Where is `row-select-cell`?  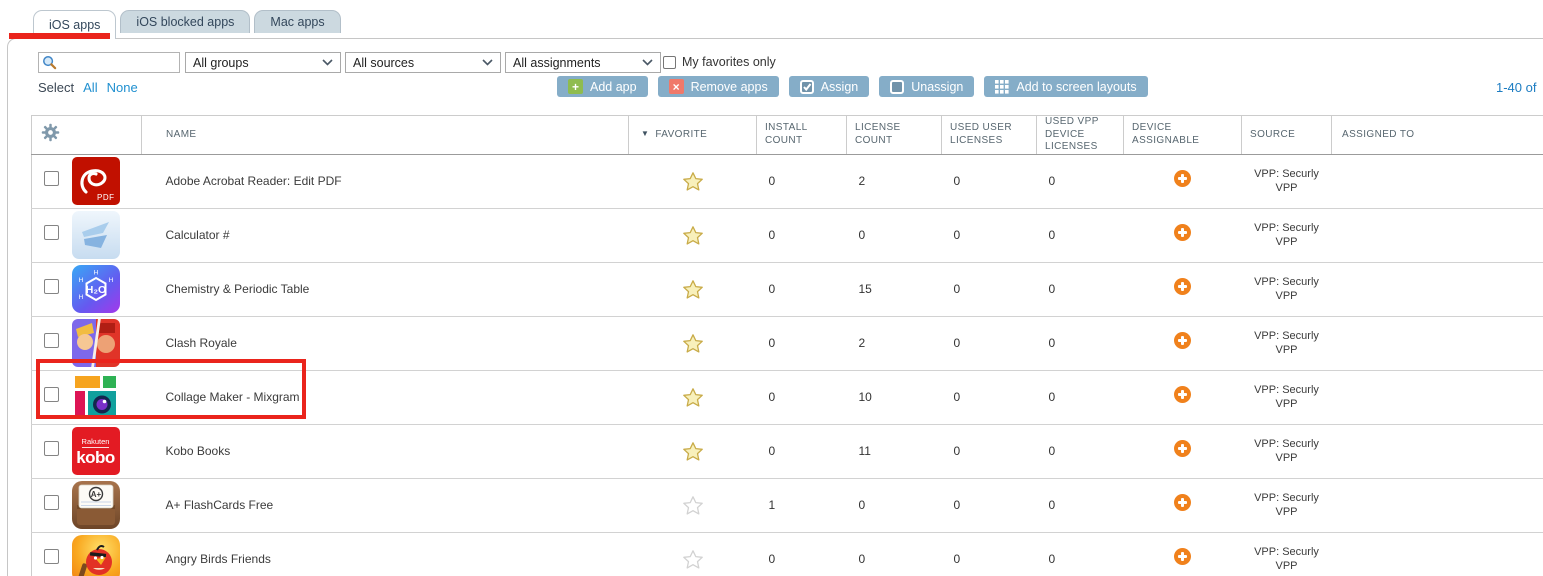 row-select-cell is located at coordinates (51, 235).